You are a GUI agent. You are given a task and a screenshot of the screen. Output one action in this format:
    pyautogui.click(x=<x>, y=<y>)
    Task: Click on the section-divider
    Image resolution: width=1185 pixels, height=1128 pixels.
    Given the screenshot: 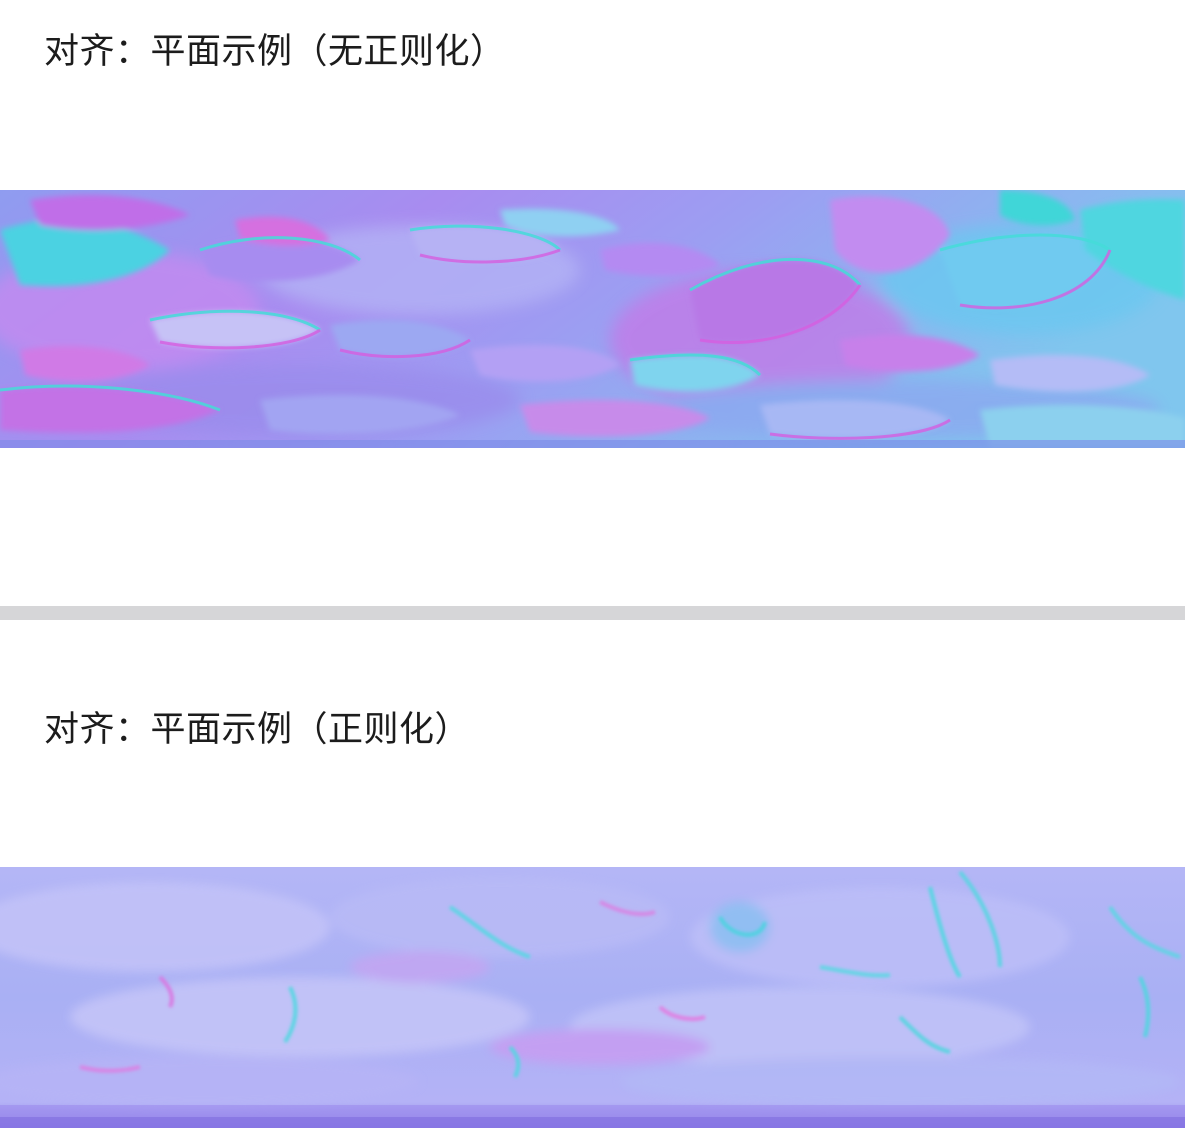 What is the action you would take?
    pyautogui.click(x=592, y=613)
    